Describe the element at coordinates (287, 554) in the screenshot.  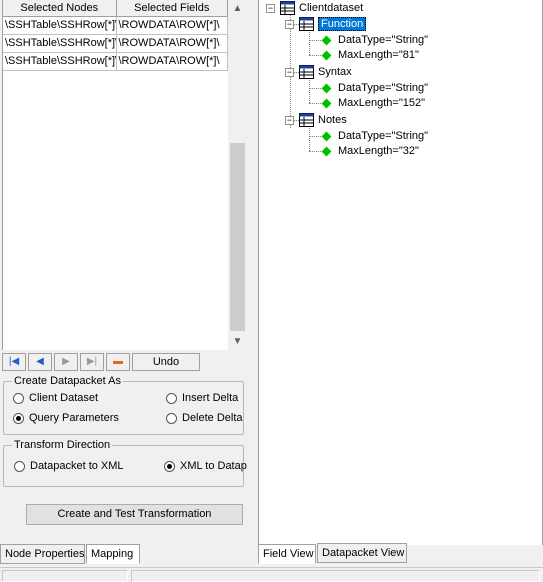
I see `tab-field-view: Field View` at that location.